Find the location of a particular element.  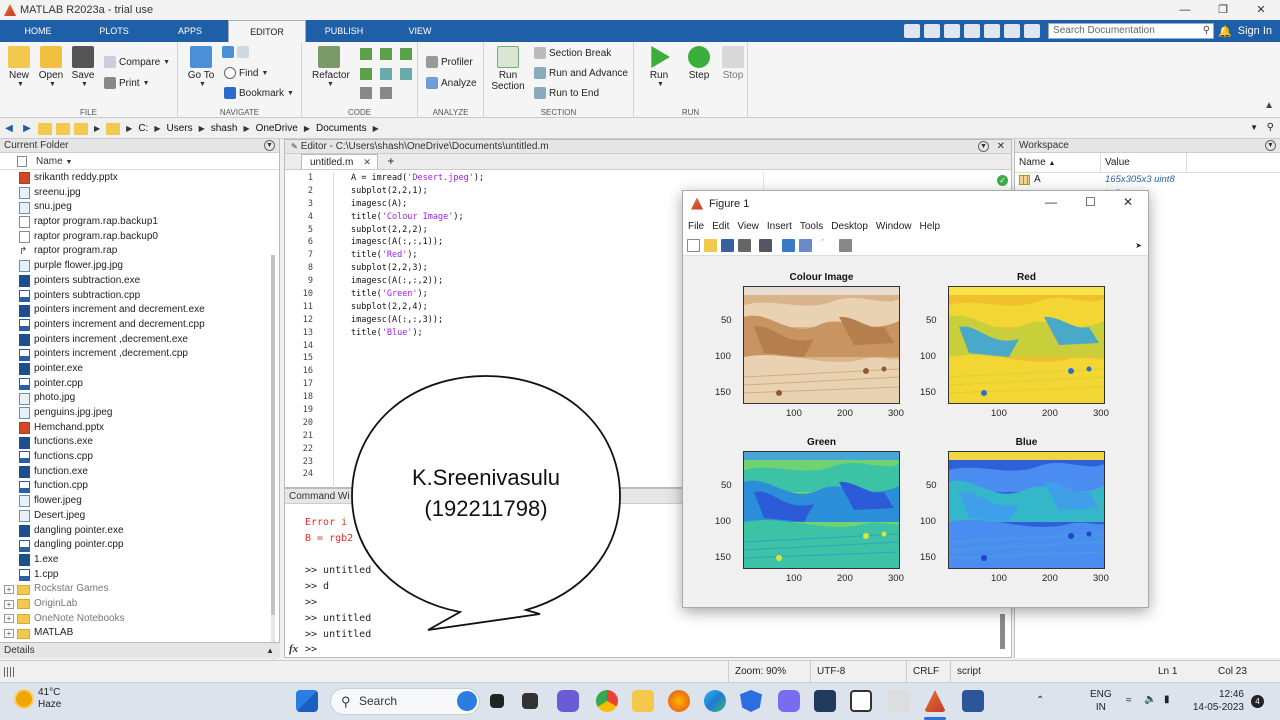

comment-icon is located at coordinates (366, 54).